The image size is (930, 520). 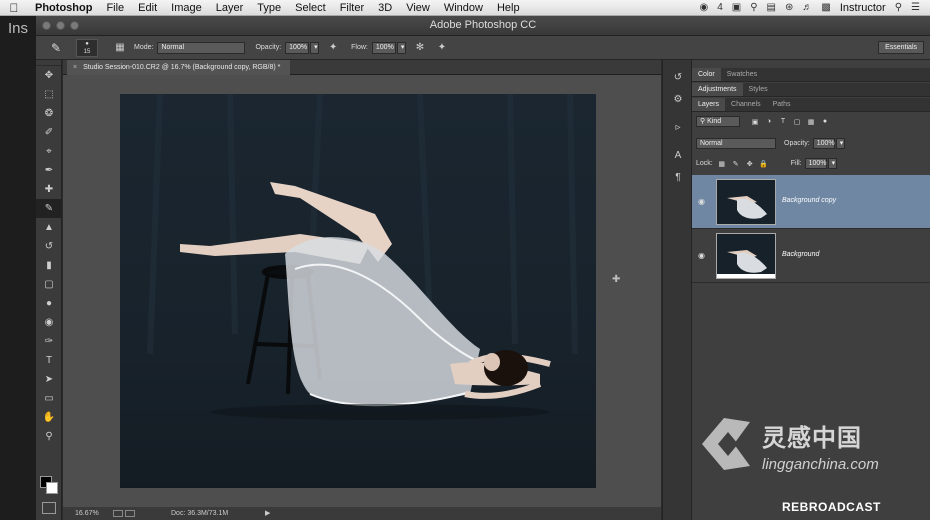 I want to click on status-menu-arrow-icon: ▶, so click(x=267, y=513).